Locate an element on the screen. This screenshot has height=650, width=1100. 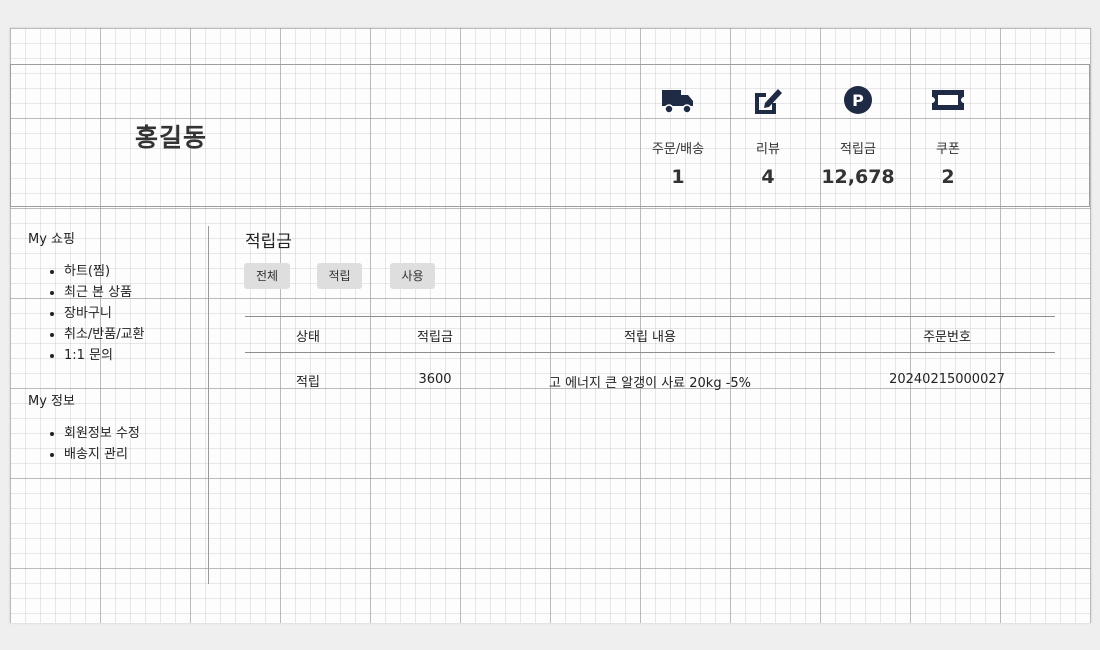
sidebar-divider is located at coordinates (208, 405).